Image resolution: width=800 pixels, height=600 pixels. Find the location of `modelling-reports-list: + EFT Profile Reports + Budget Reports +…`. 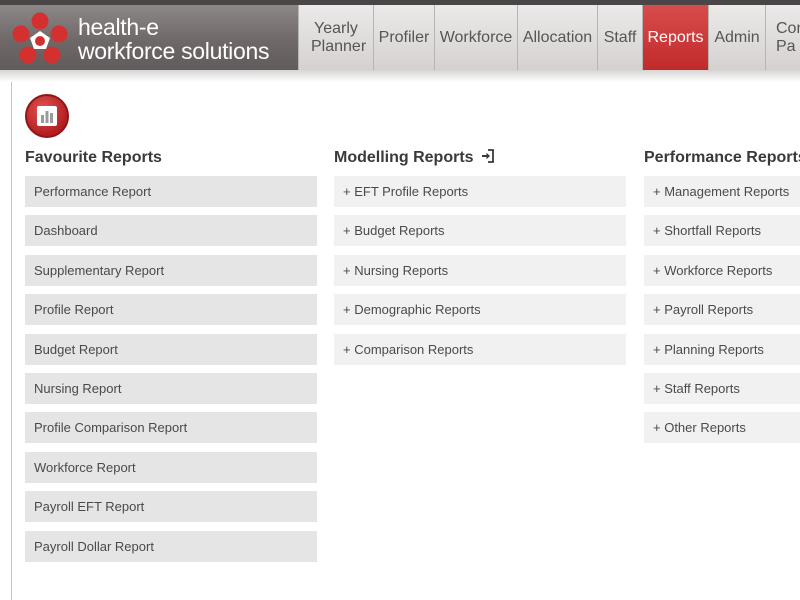

modelling-reports-list: + EFT Profile Reports + Budget Reports +… is located at coordinates (480, 274).